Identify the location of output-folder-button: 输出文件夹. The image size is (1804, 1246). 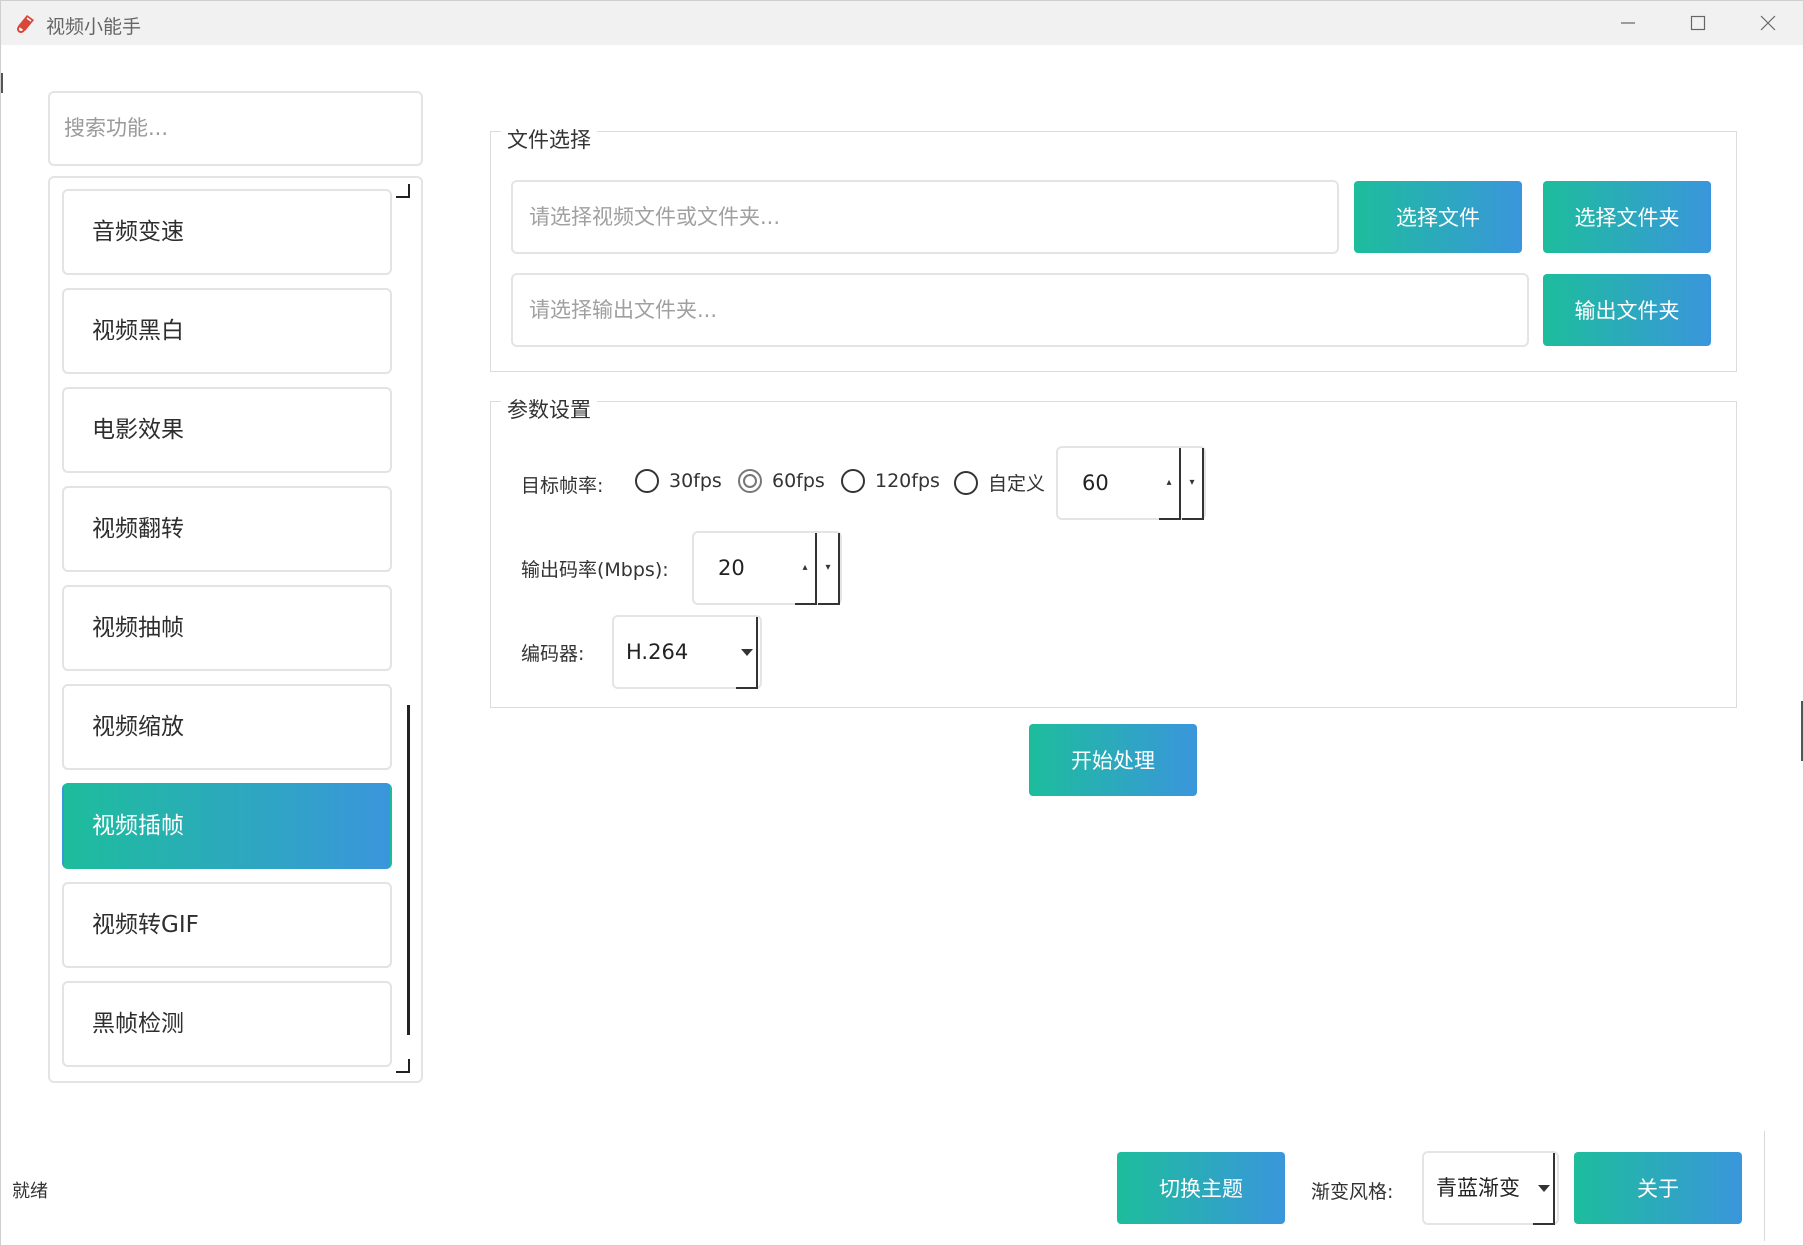
(1627, 310).